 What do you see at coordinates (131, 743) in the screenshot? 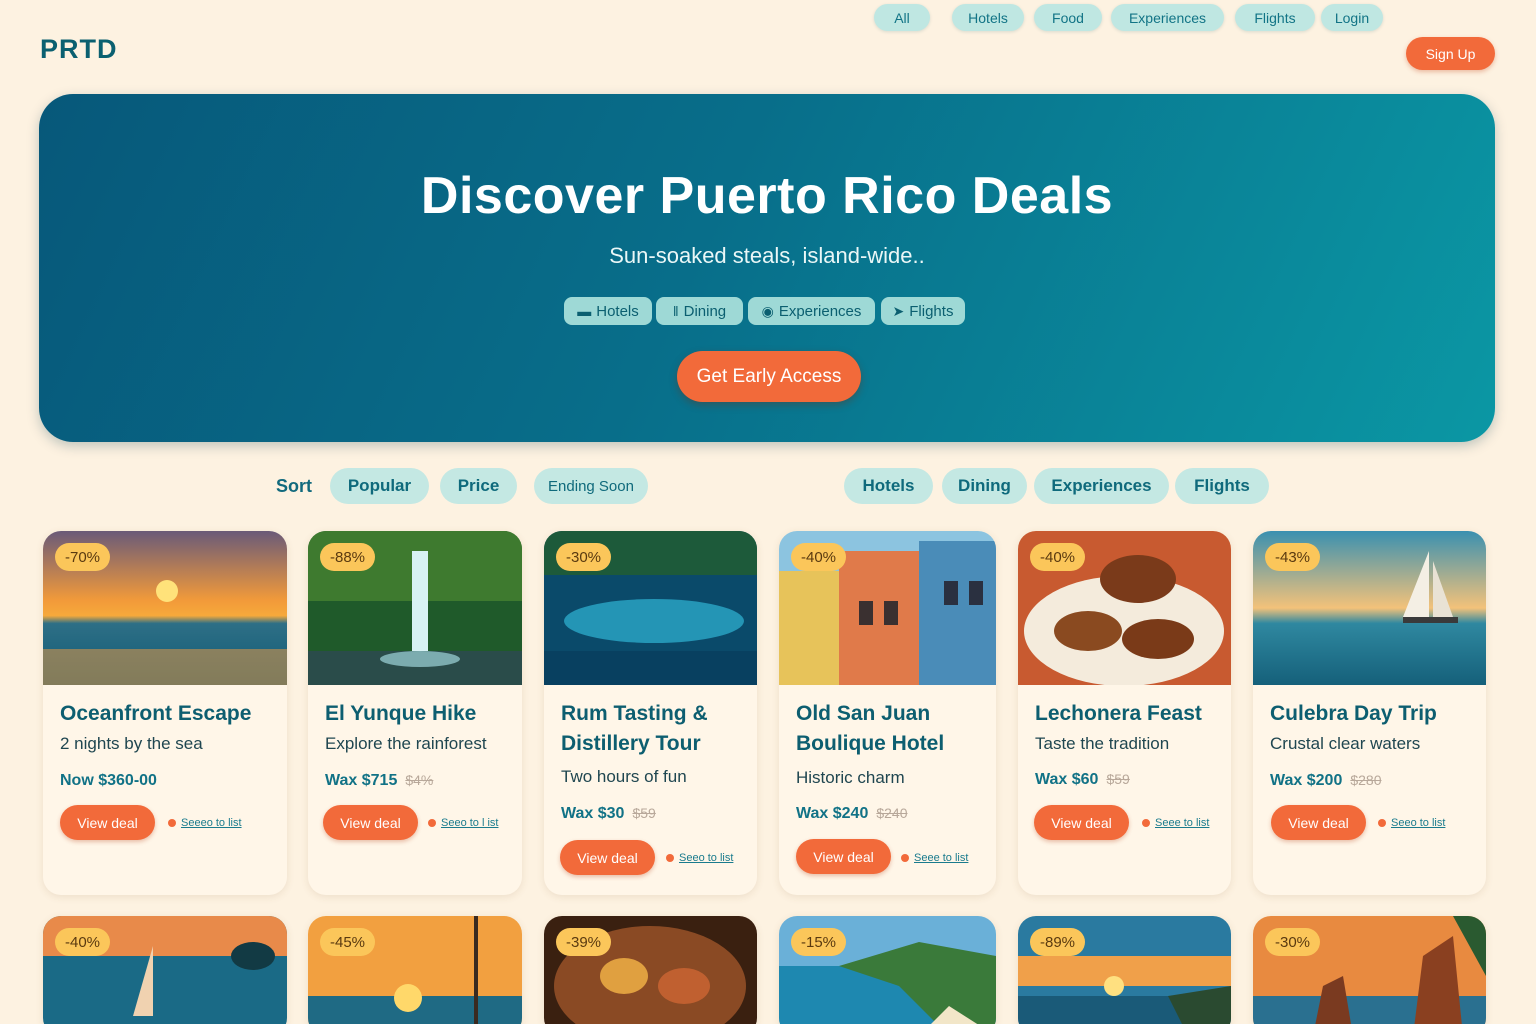
I see `card-description: 2 nights by the sea` at bounding box center [131, 743].